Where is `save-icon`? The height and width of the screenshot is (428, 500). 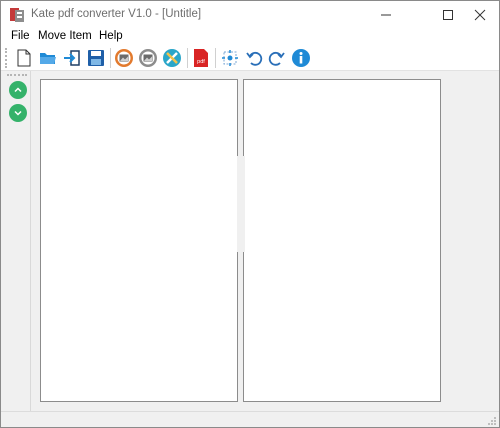 save-icon is located at coordinates (96, 58).